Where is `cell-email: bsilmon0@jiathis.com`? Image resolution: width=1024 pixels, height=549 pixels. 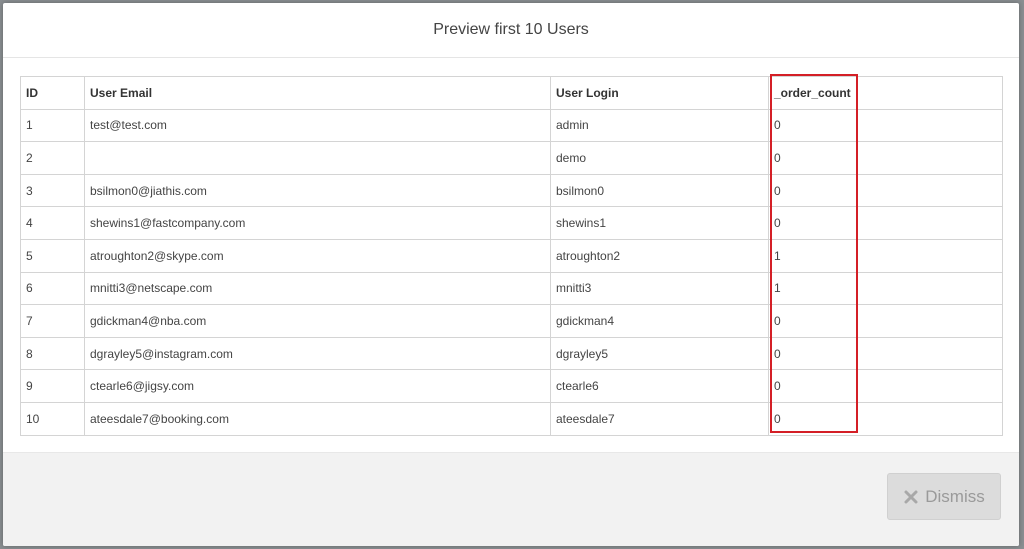 cell-email: bsilmon0@jiathis.com is located at coordinates (317, 190).